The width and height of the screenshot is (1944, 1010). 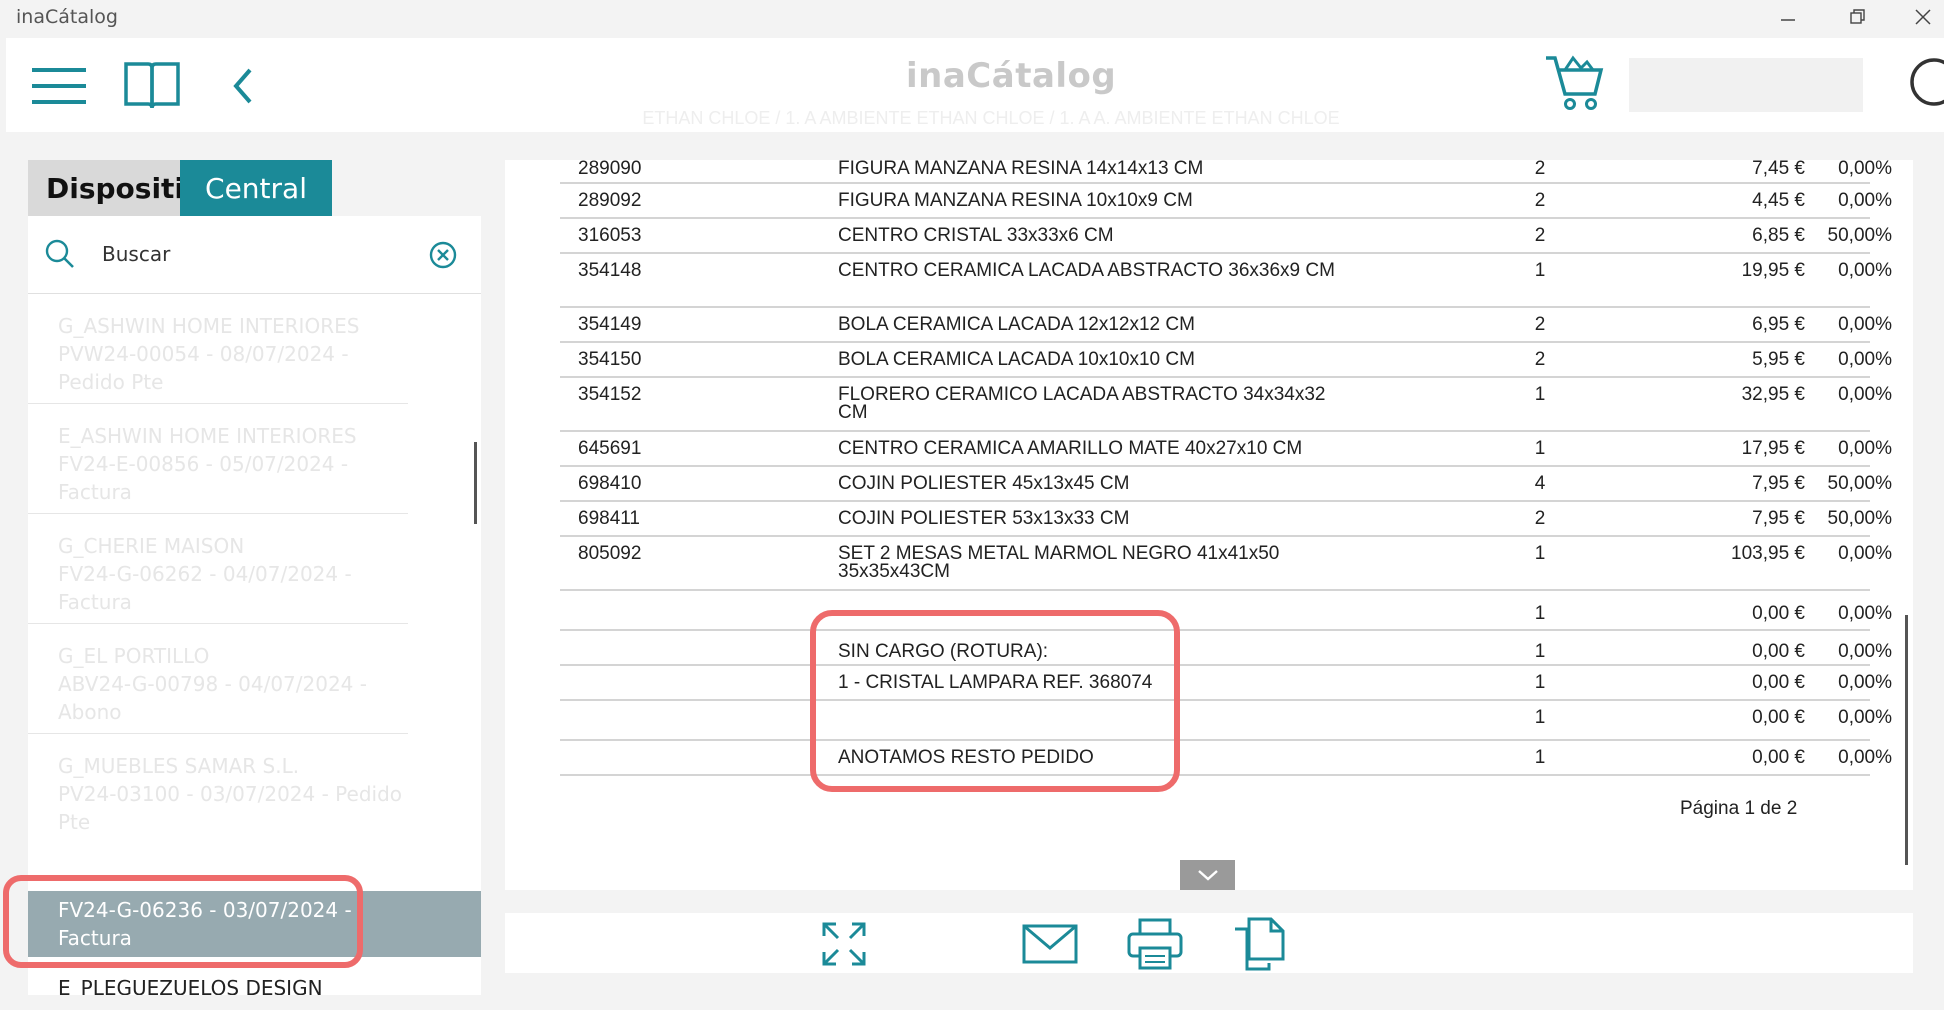 I want to click on close-window-button, so click(x=1923, y=17).